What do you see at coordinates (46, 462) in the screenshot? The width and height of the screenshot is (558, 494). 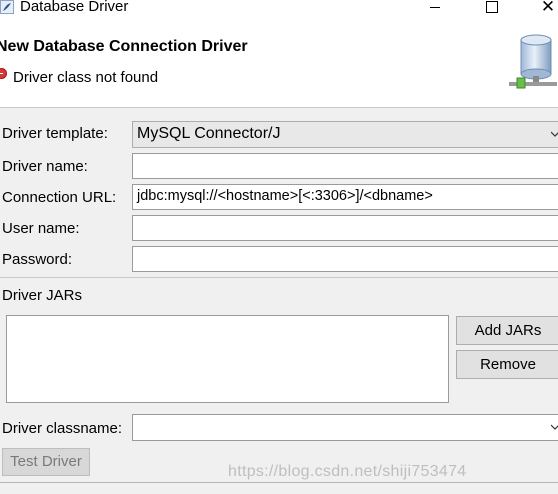 I see `test-driver-button: Test Driver` at bounding box center [46, 462].